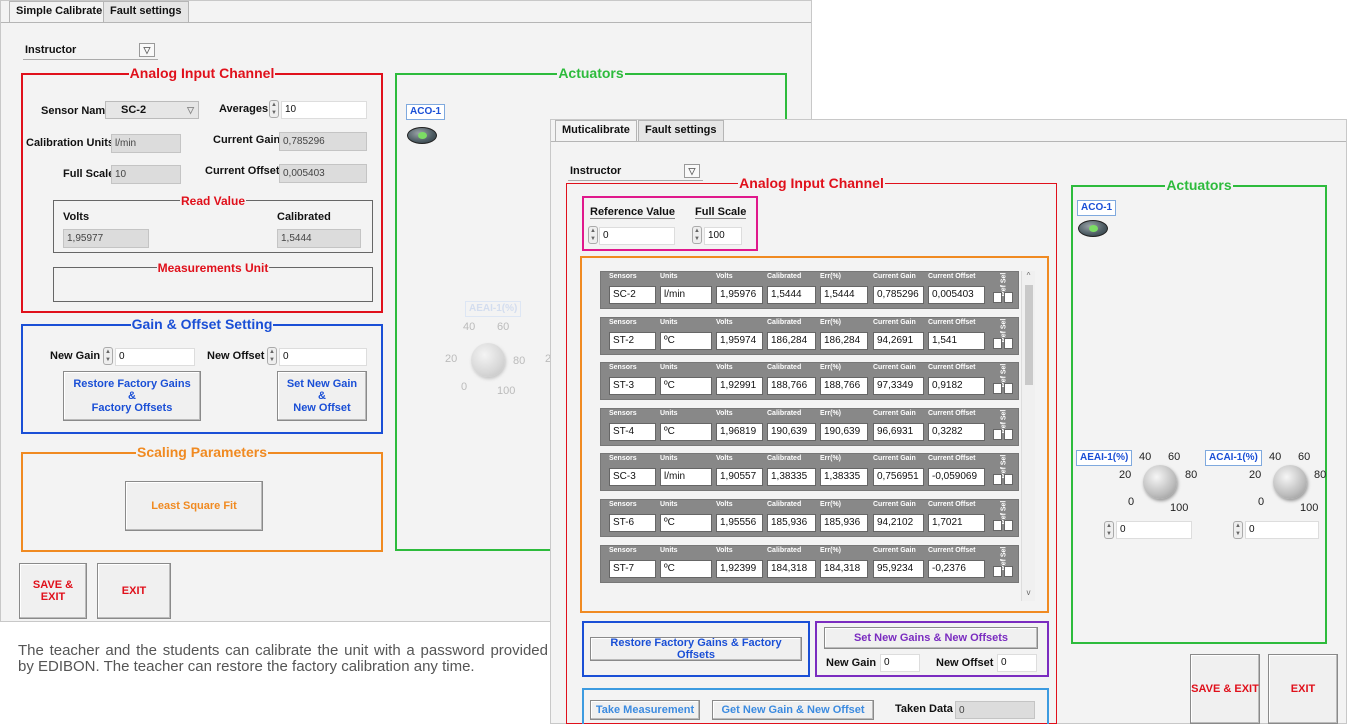 This screenshot has width=1363, height=724. Describe the element at coordinates (739, 386) in the screenshot. I see `cell-value: 1,92991` at that location.